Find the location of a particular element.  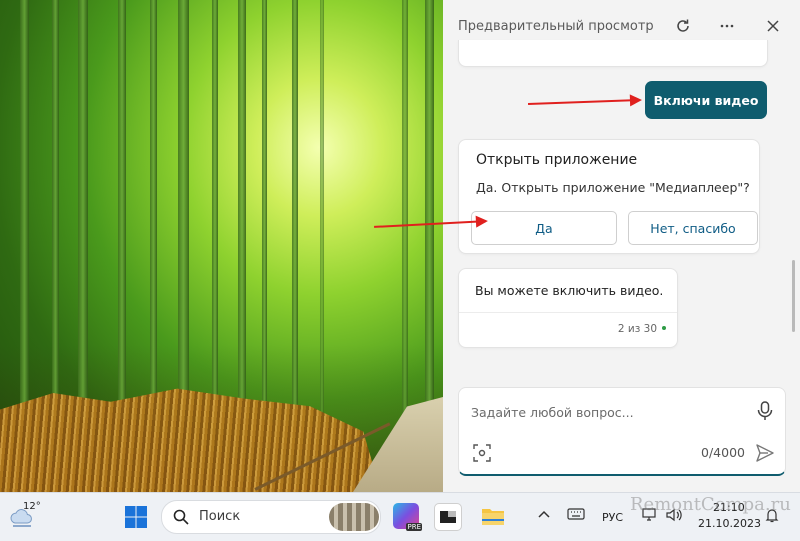

search-label: Поиск is located at coordinates (220, 516).